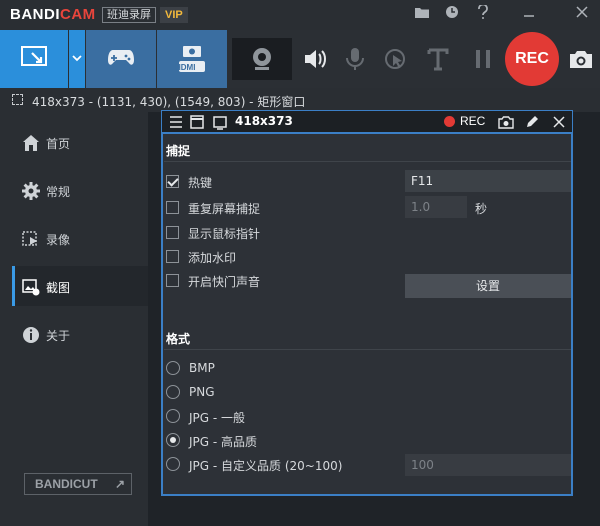 The width and height of the screenshot is (600, 526). Describe the element at coordinates (58, 144) in the screenshot. I see `sidebar-item-label: 首页` at that location.